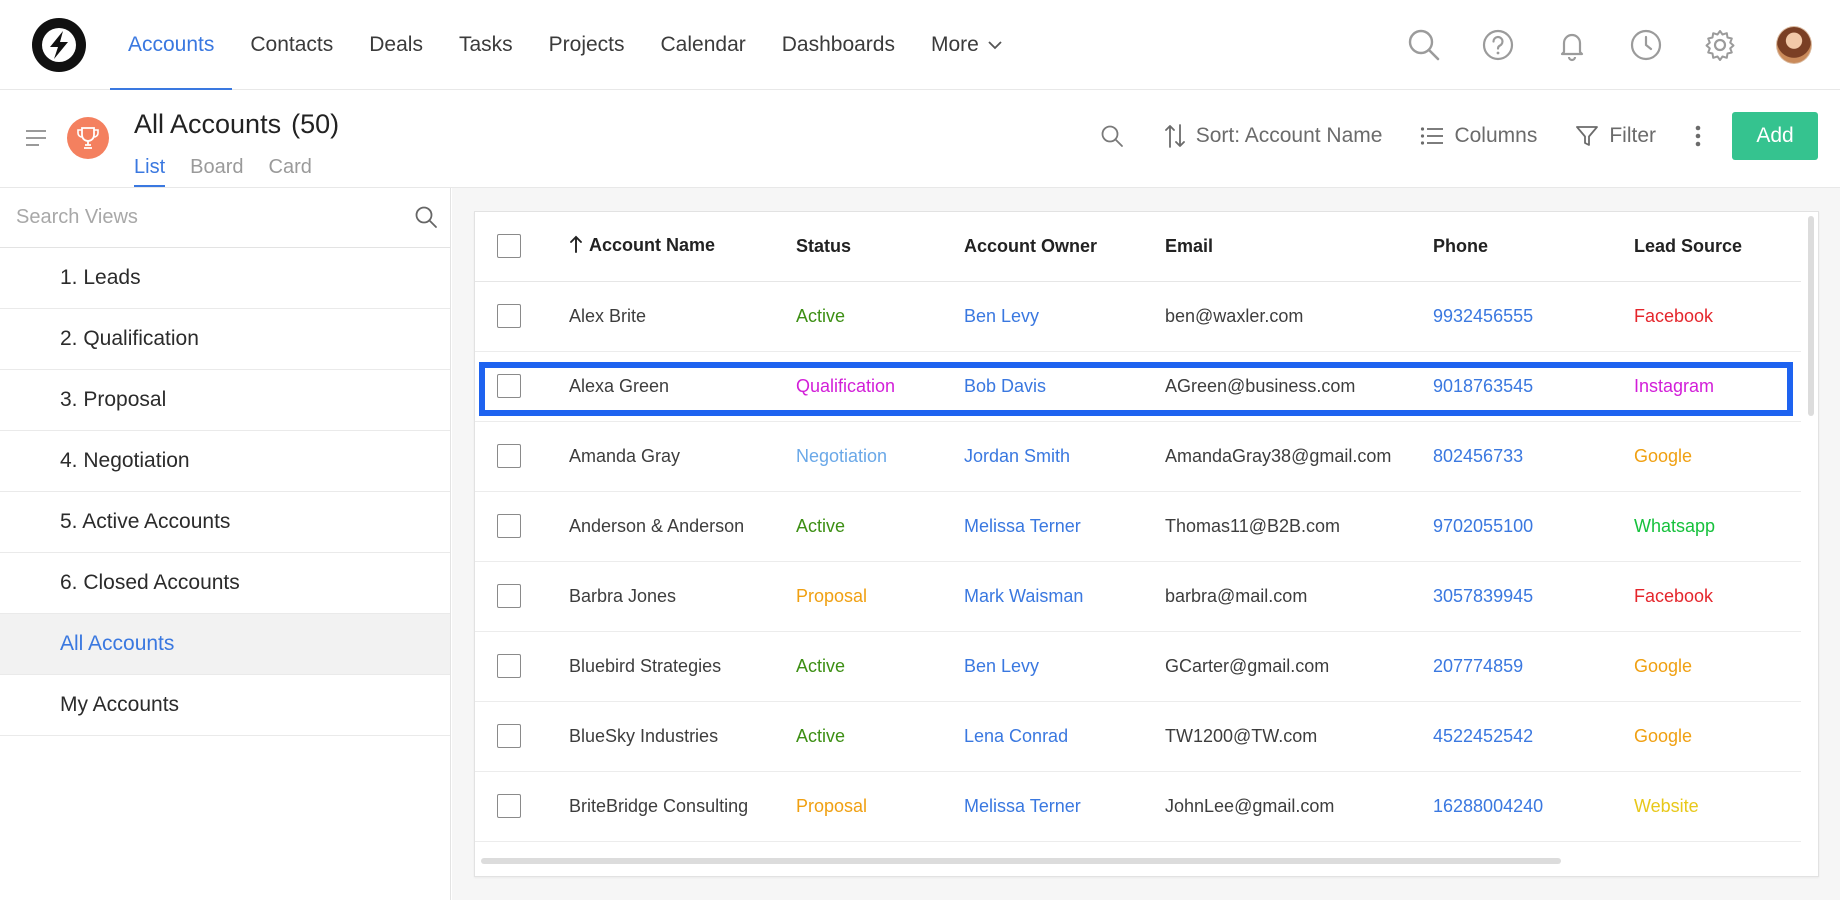 The image size is (1840, 900). What do you see at coordinates (37, 140) in the screenshot?
I see `menu-icon` at bounding box center [37, 140].